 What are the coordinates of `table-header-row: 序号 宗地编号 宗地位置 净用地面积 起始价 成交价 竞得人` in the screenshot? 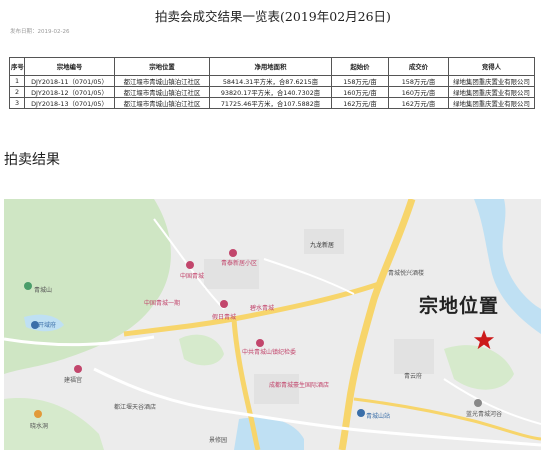 It's located at (272, 66).